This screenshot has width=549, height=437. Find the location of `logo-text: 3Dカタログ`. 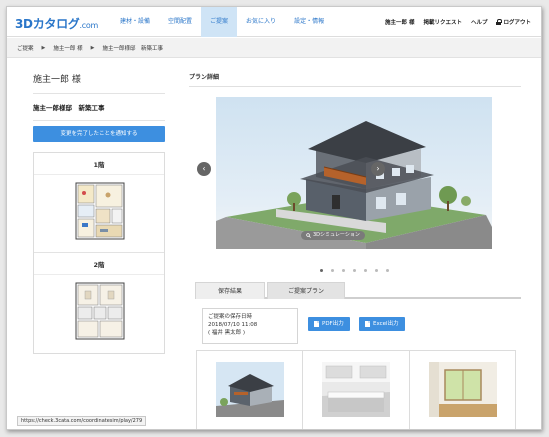

logo-text: 3Dカタログ is located at coordinates (47, 24).